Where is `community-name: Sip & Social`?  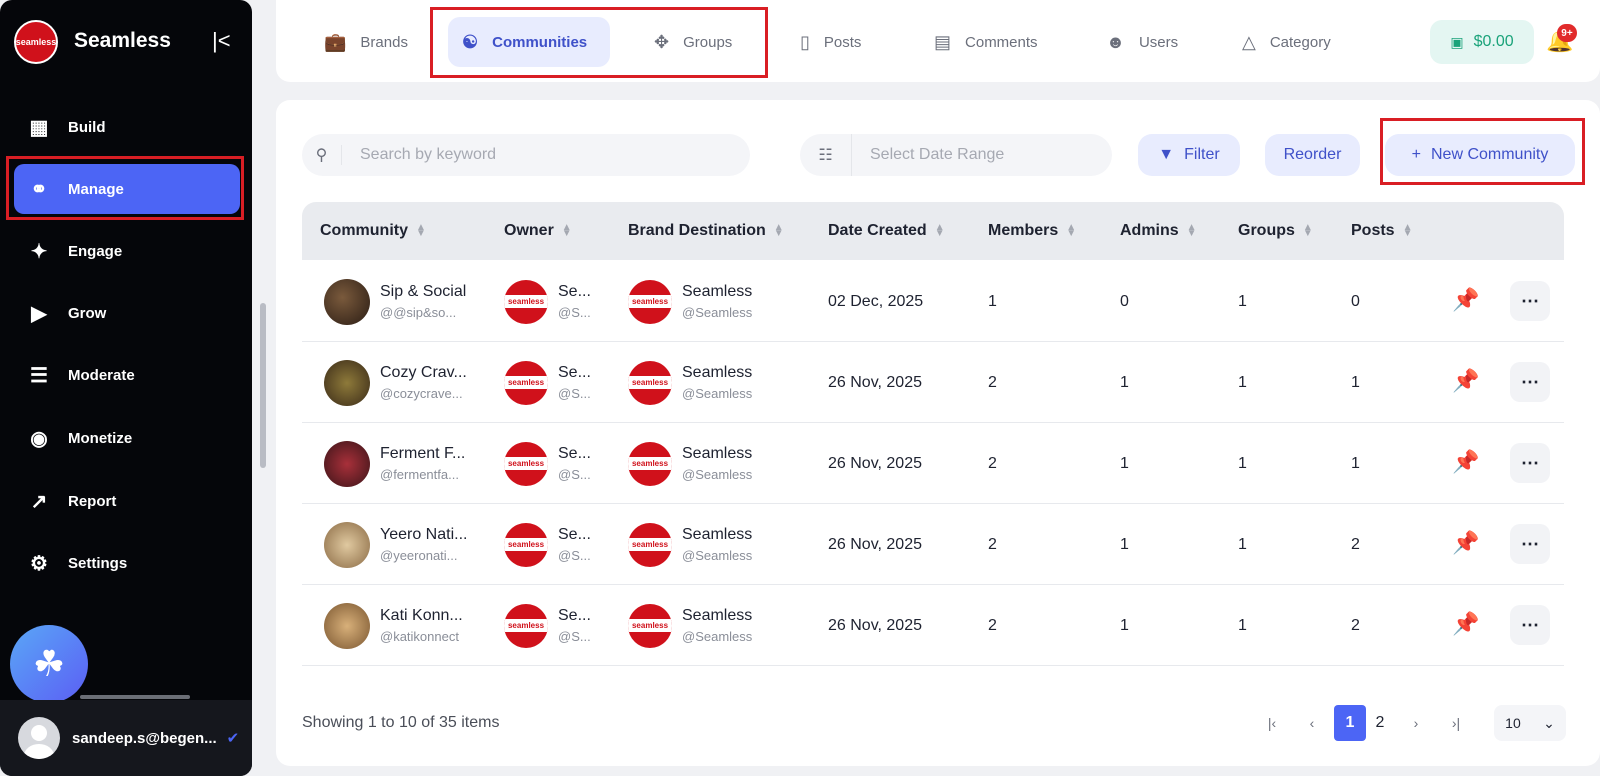 community-name: Sip & Social is located at coordinates (423, 292).